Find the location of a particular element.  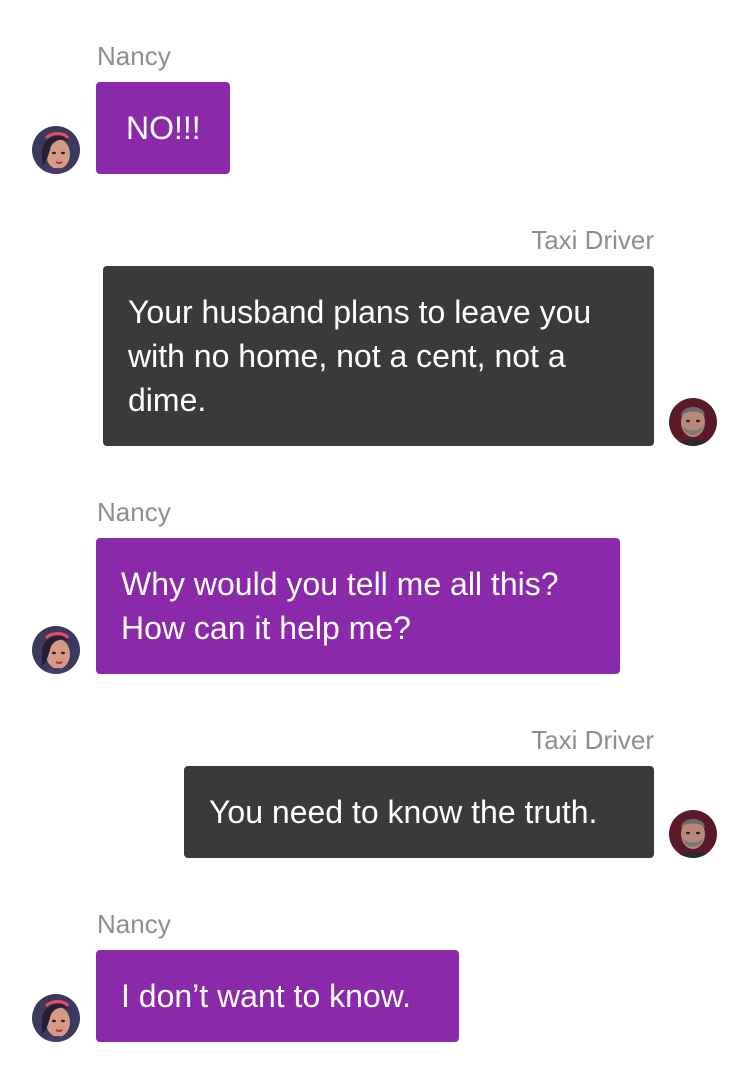

message-text: I don’t want to know. is located at coordinates (266, 996).